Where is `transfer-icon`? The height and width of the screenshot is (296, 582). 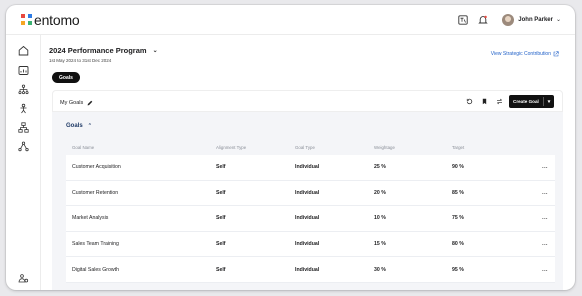
transfer-icon is located at coordinates (499, 101).